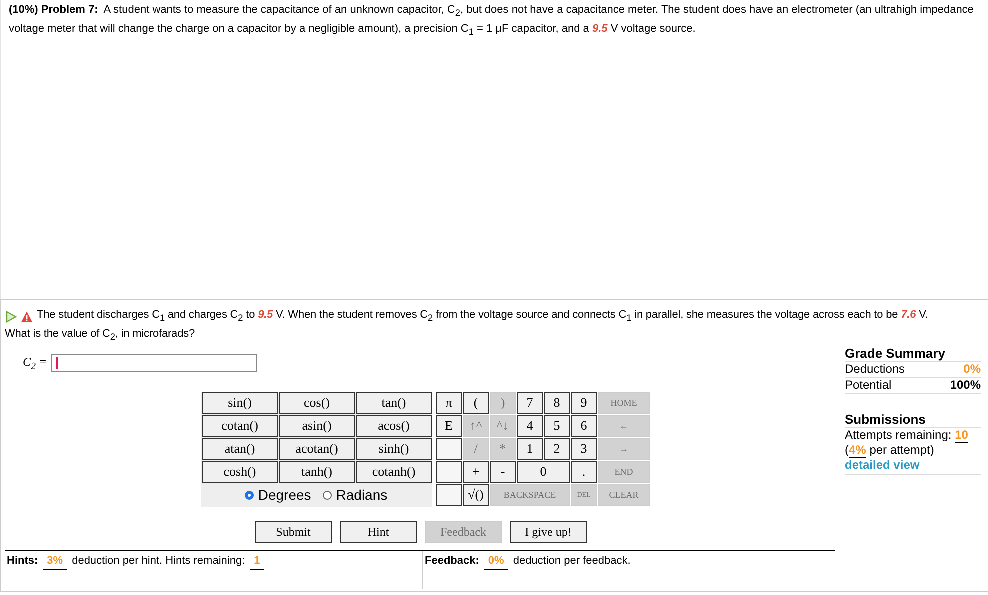 This screenshot has width=988, height=595. Describe the element at coordinates (557, 403) in the screenshot. I see `keypad-key: 8` at that location.